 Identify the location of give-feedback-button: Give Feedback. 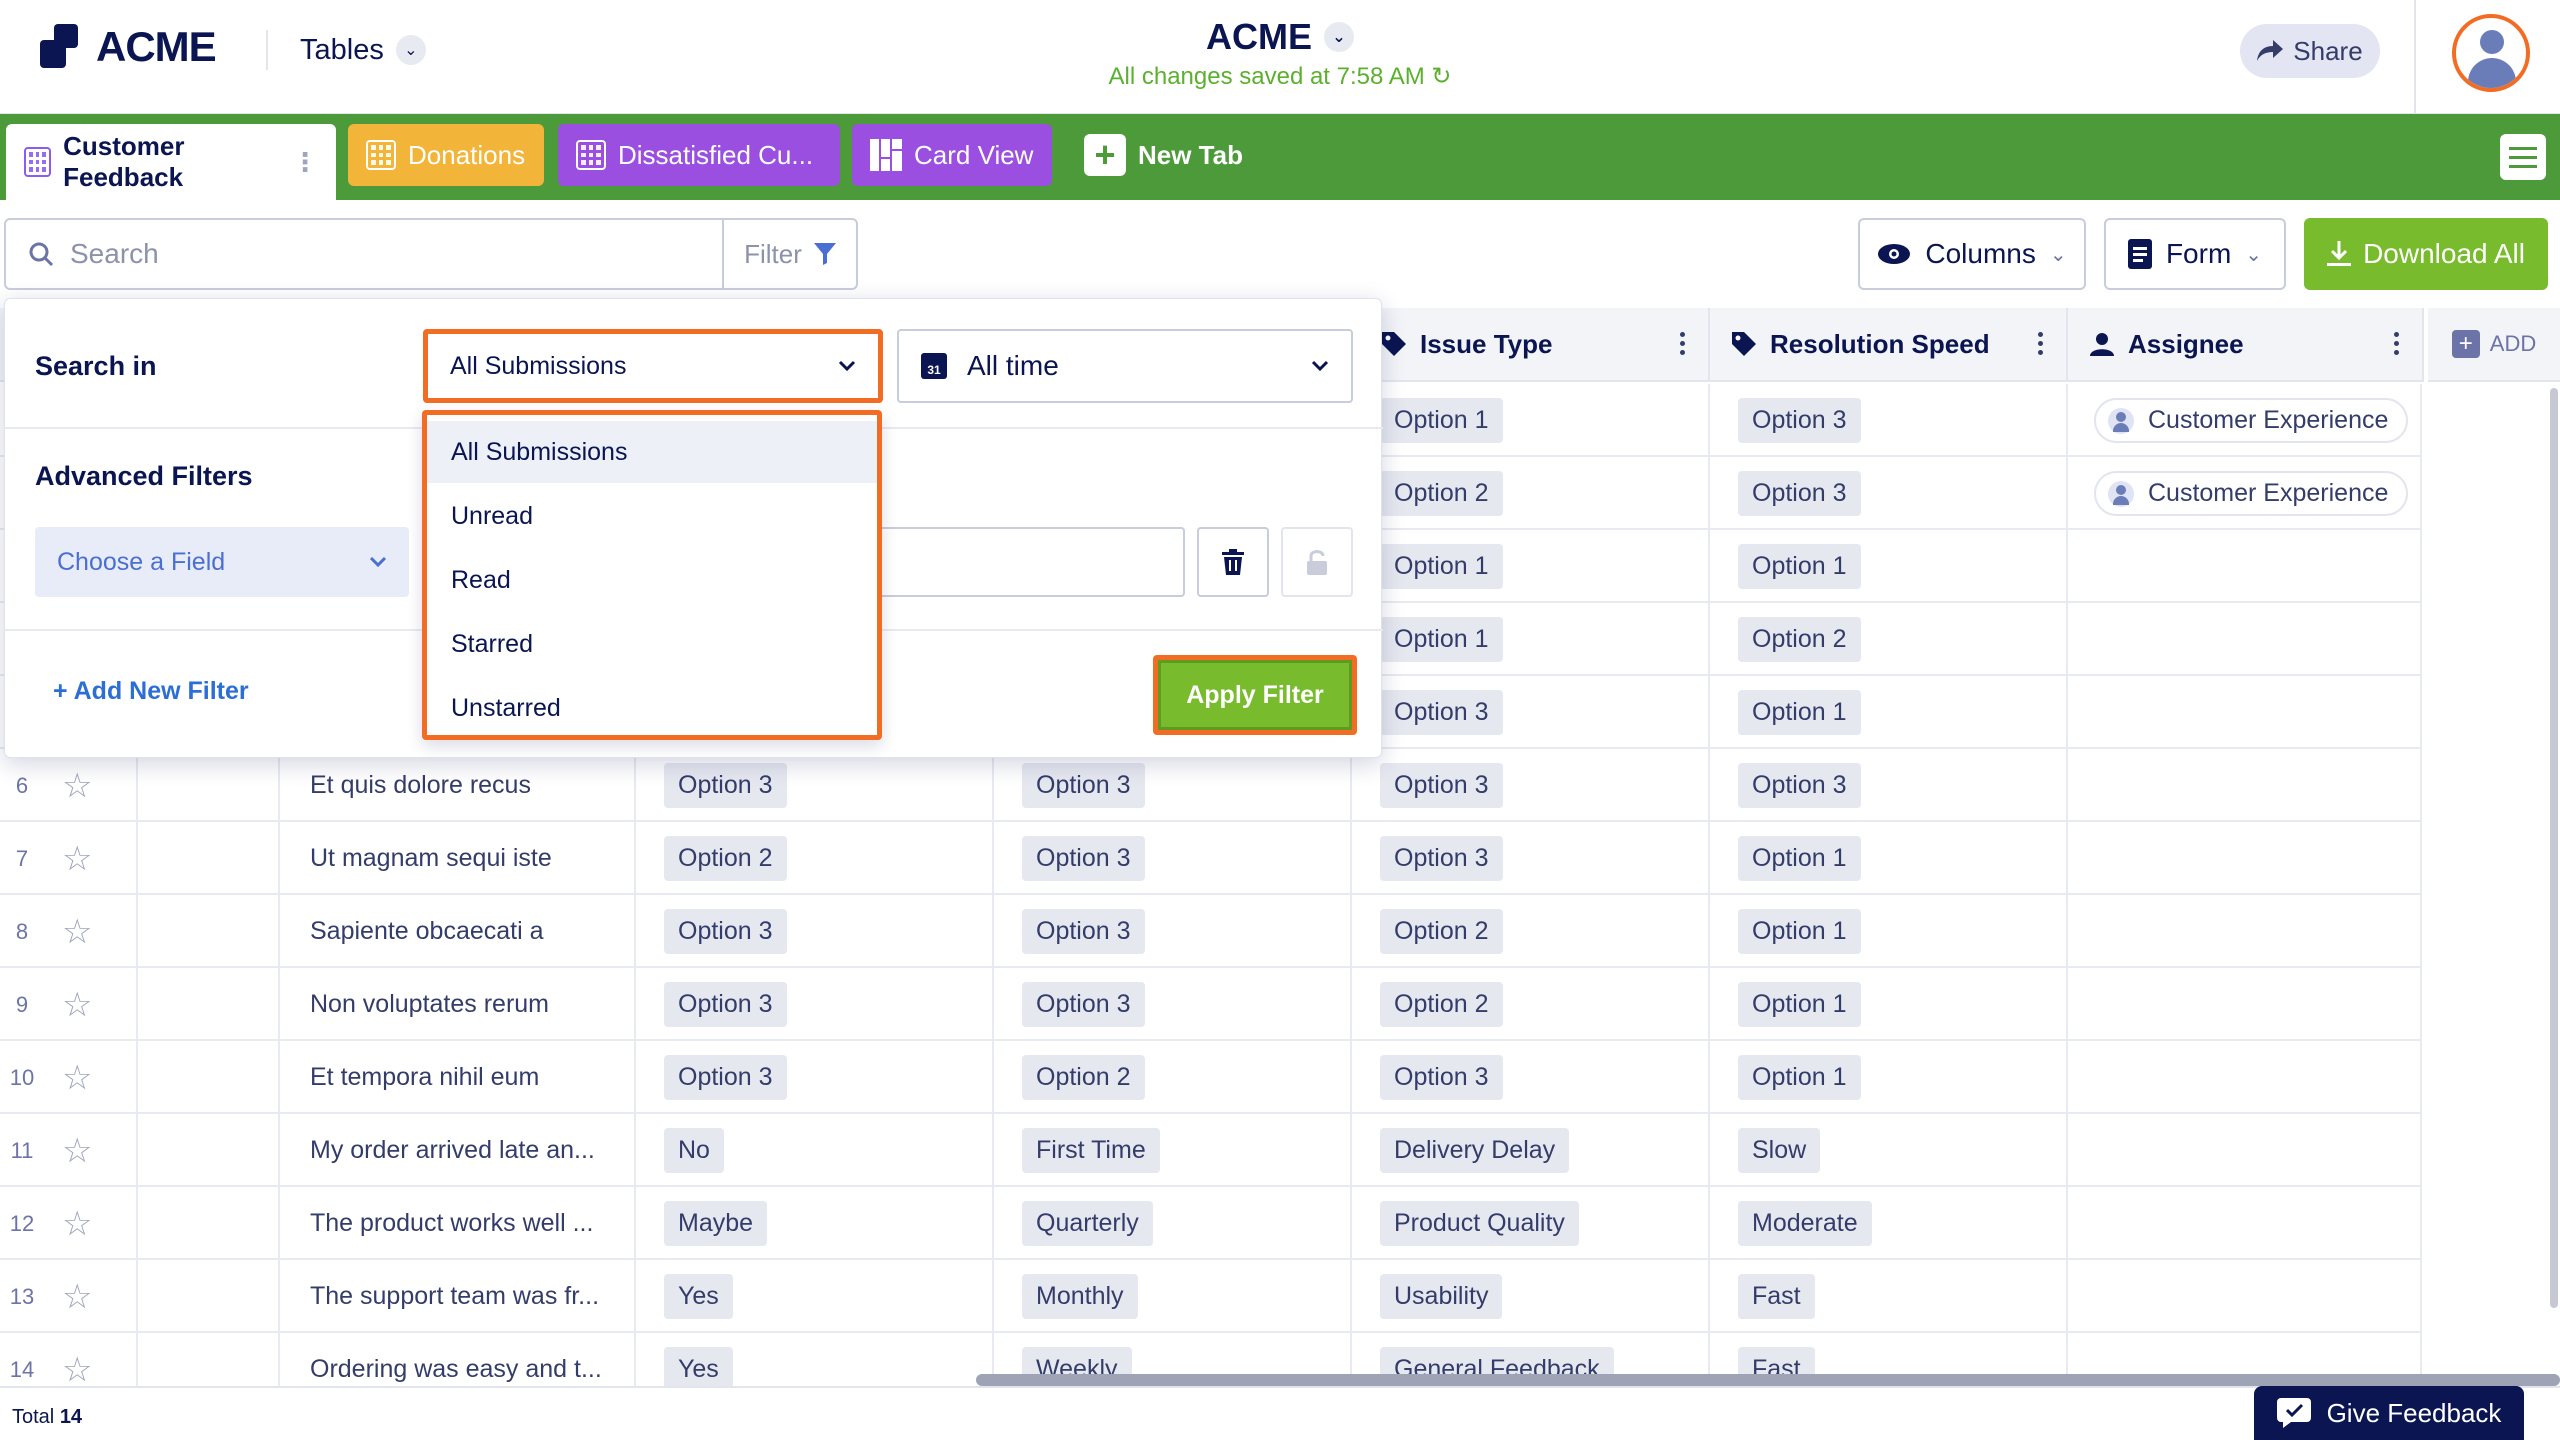
(2389, 1413).